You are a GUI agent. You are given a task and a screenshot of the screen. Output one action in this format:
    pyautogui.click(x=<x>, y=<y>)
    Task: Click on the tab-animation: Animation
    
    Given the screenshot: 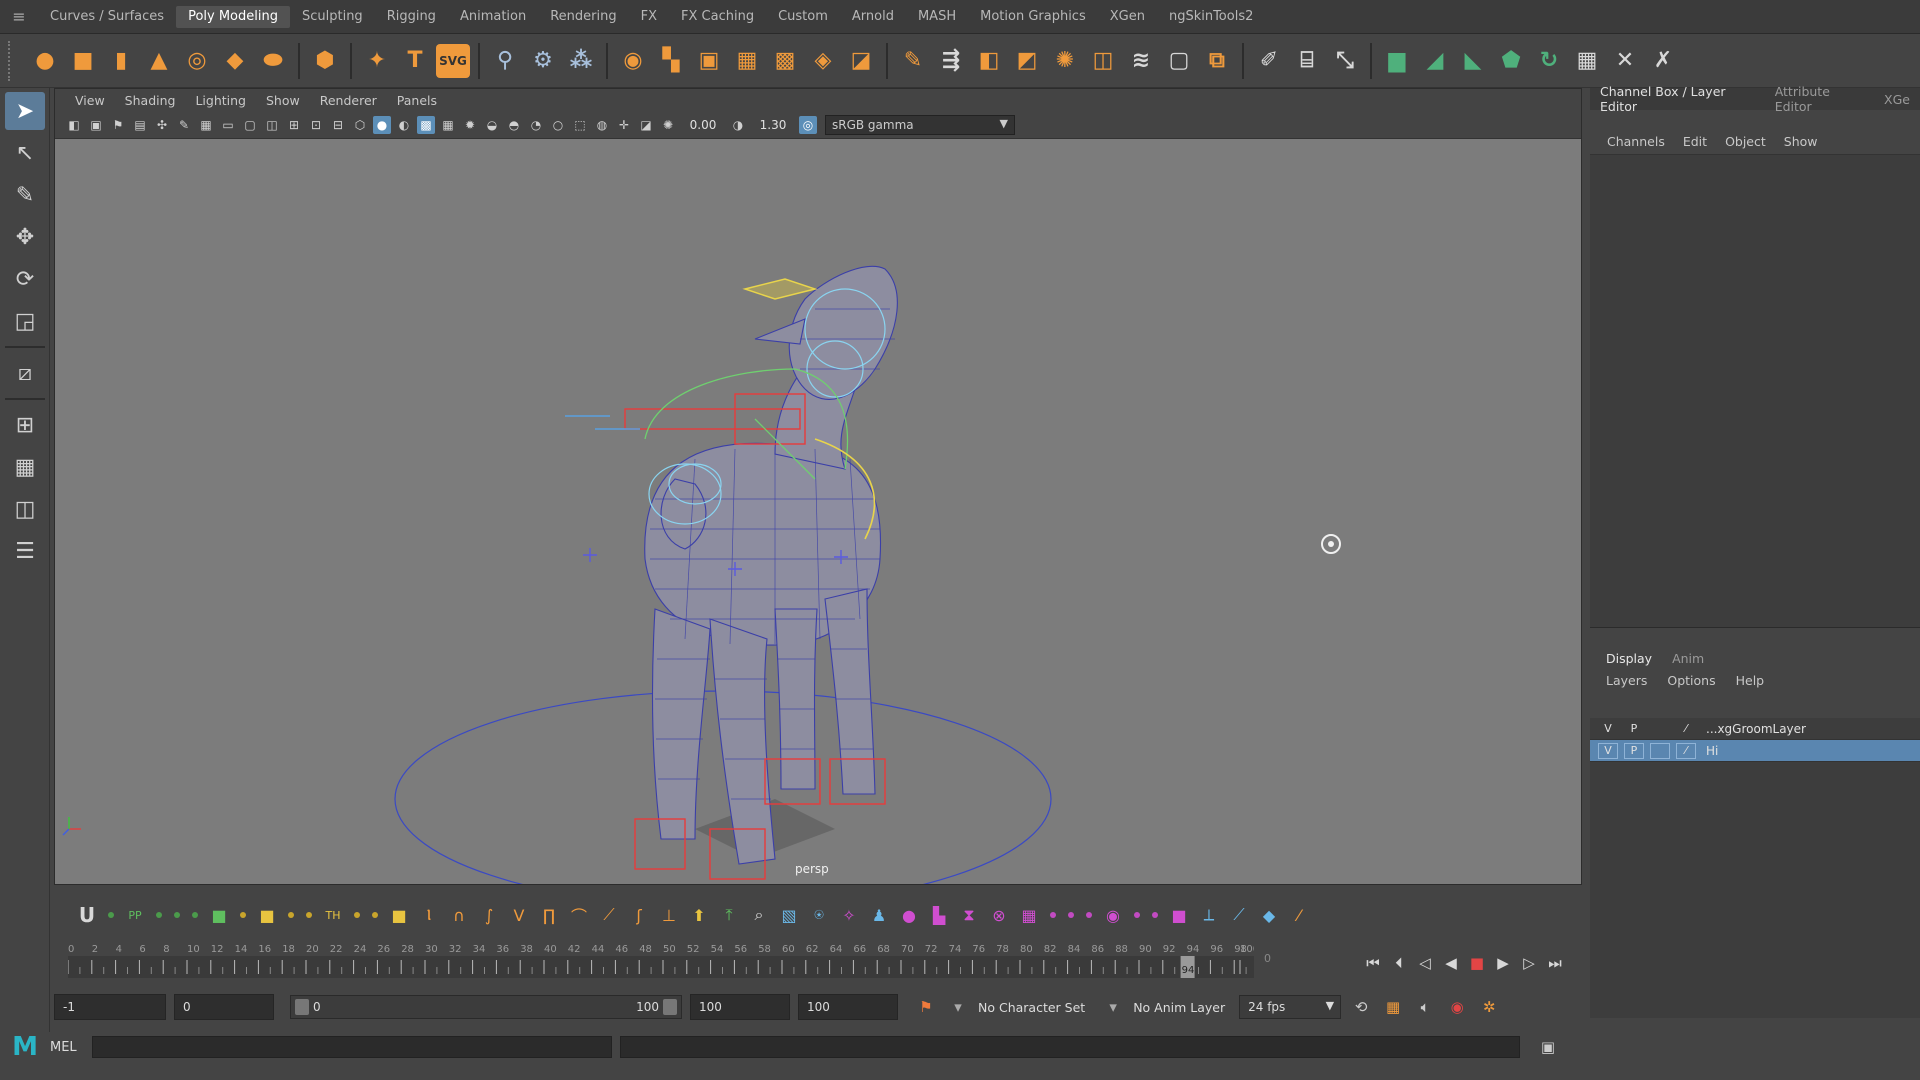 What is the action you would take?
    pyautogui.click(x=493, y=17)
    